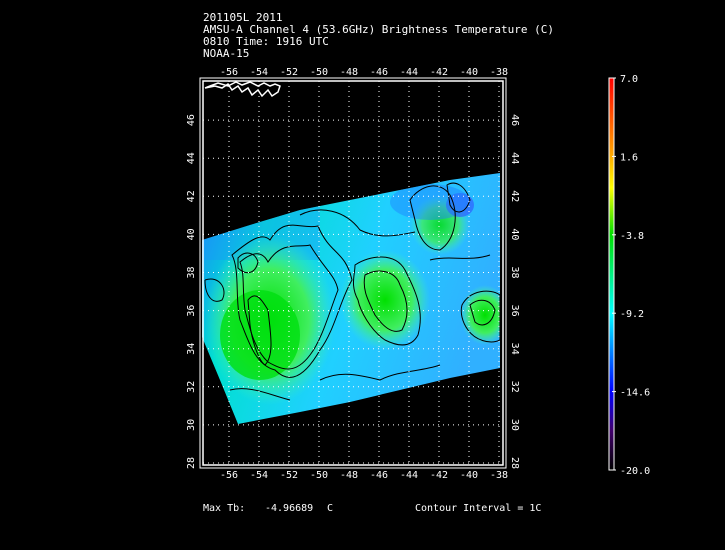 Image resolution: width=725 pixels, height=550 pixels. I want to click on max-tb-value: -4.96689, so click(289, 508).